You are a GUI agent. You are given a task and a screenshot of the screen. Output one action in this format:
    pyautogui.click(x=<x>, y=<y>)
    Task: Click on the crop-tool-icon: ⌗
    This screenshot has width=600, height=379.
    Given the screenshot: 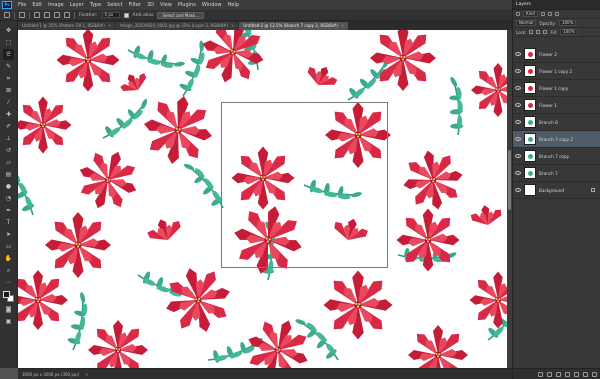 What is the action you would take?
    pyautogui.click(x=8, y=78)
    